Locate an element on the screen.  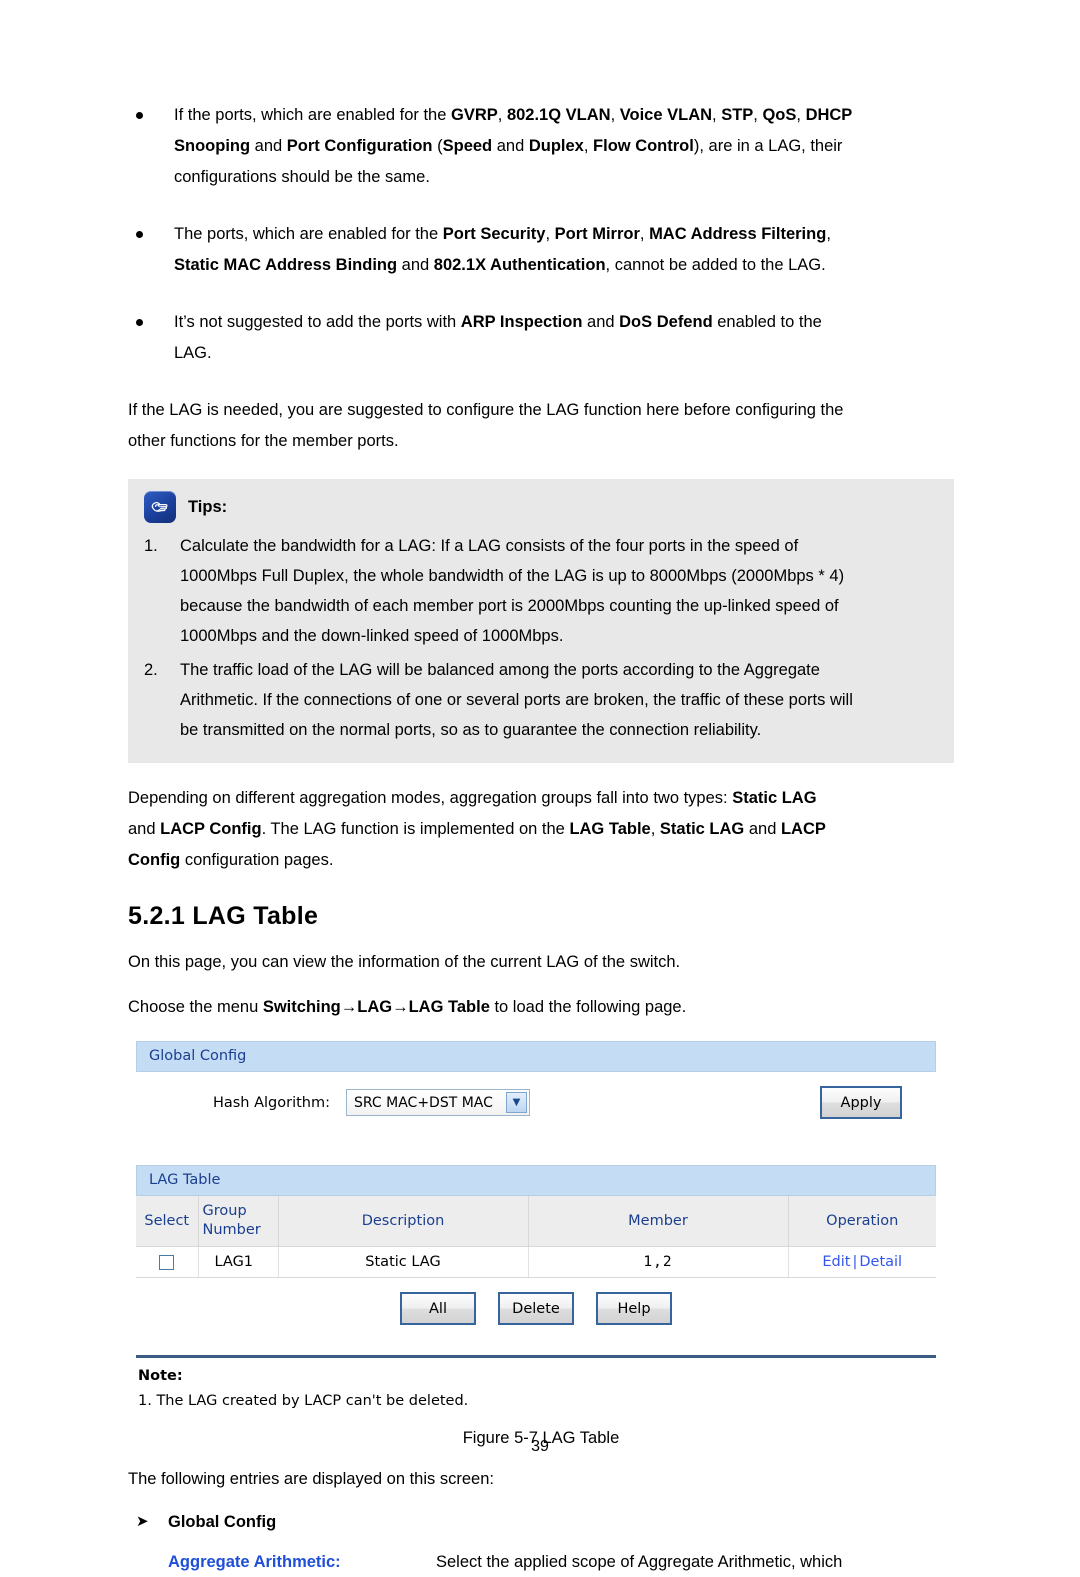
pointing-hand-icon is located at coordinates (160, 507).